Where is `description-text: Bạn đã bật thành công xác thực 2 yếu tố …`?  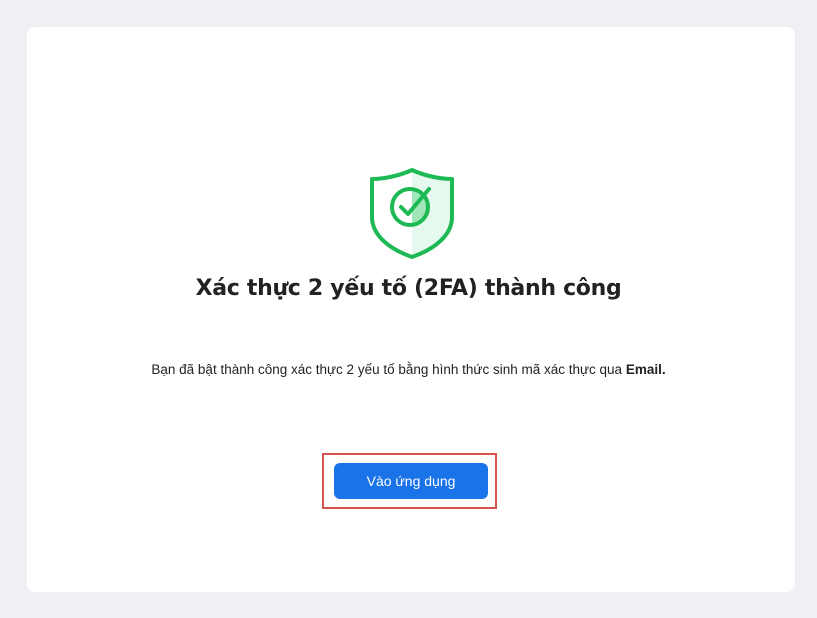
description-text: Bạn đã bật thành công xác thực 2 yếu tố … is located at coordinates (388, 369).